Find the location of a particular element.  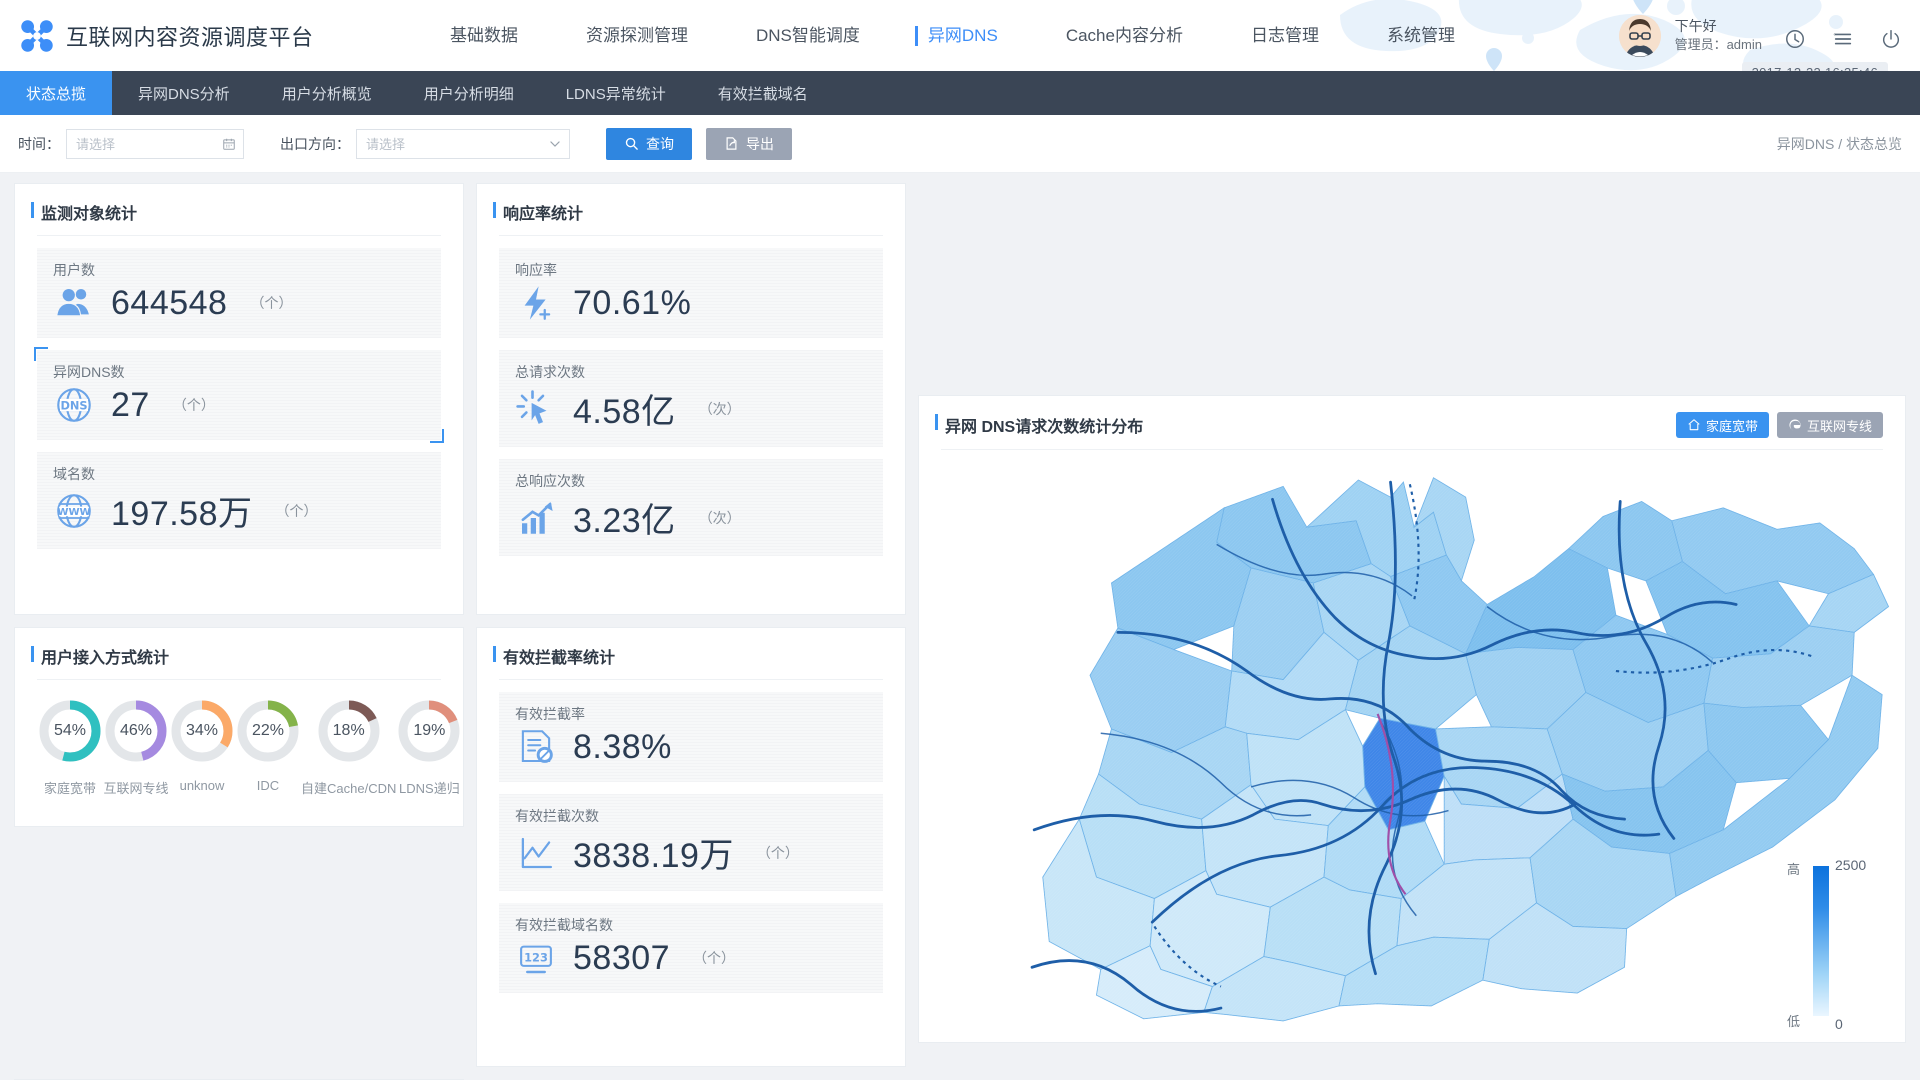

calendar-icon is located at coordinates (229, 144).